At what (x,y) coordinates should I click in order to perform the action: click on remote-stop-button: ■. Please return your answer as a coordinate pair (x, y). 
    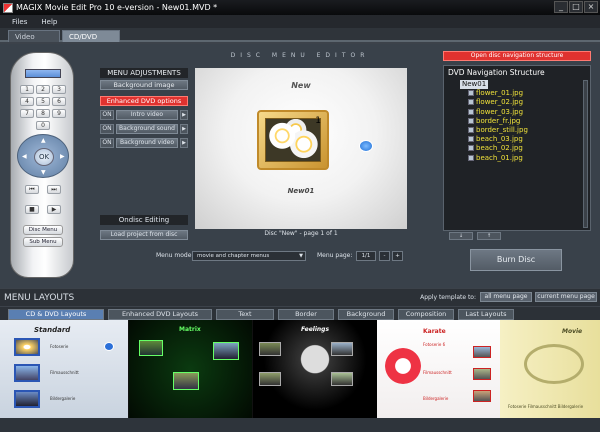
    Looking at the image, I should click on (32, 209).